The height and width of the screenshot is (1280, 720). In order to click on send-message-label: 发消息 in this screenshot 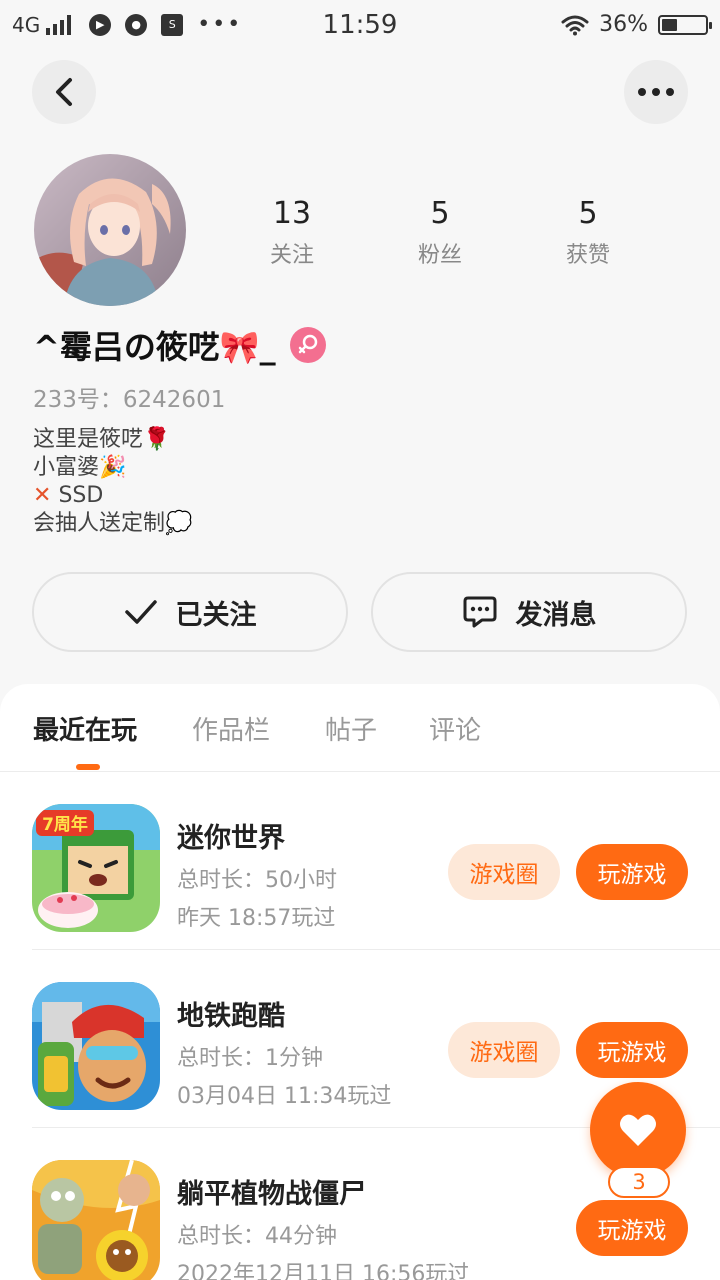, I will do `click(556, 615)`.